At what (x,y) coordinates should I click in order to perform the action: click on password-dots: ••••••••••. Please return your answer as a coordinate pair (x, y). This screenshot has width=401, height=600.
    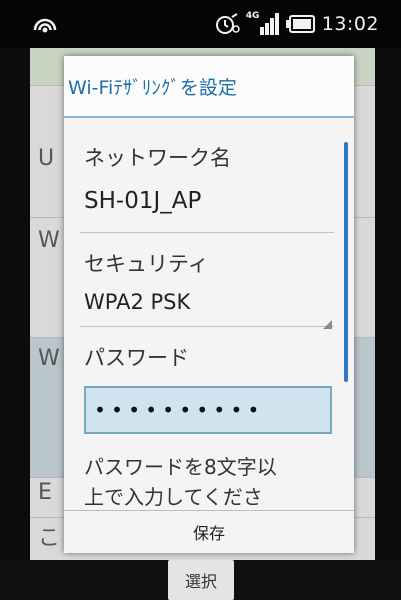
    Looking at the image, I should click on (179, 410).